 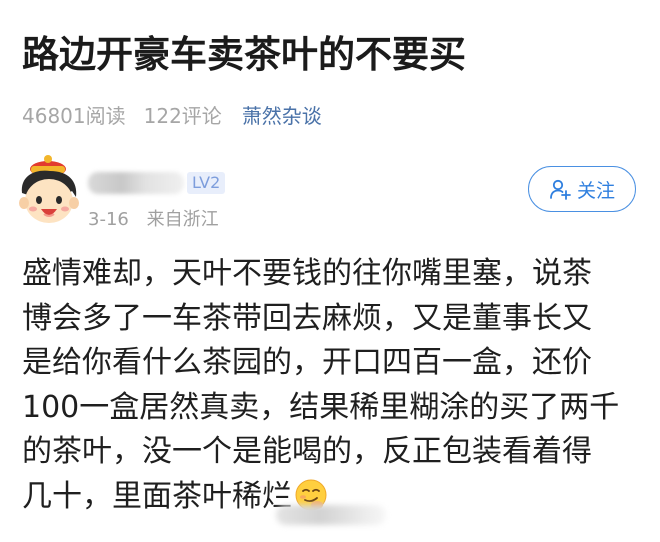 What do you see at coordinates (307, 451) in the screenshot?
I see `post-line: 的茶叶，没一个是能喝的，反正包装看着得` at bounding box center [307, 451].